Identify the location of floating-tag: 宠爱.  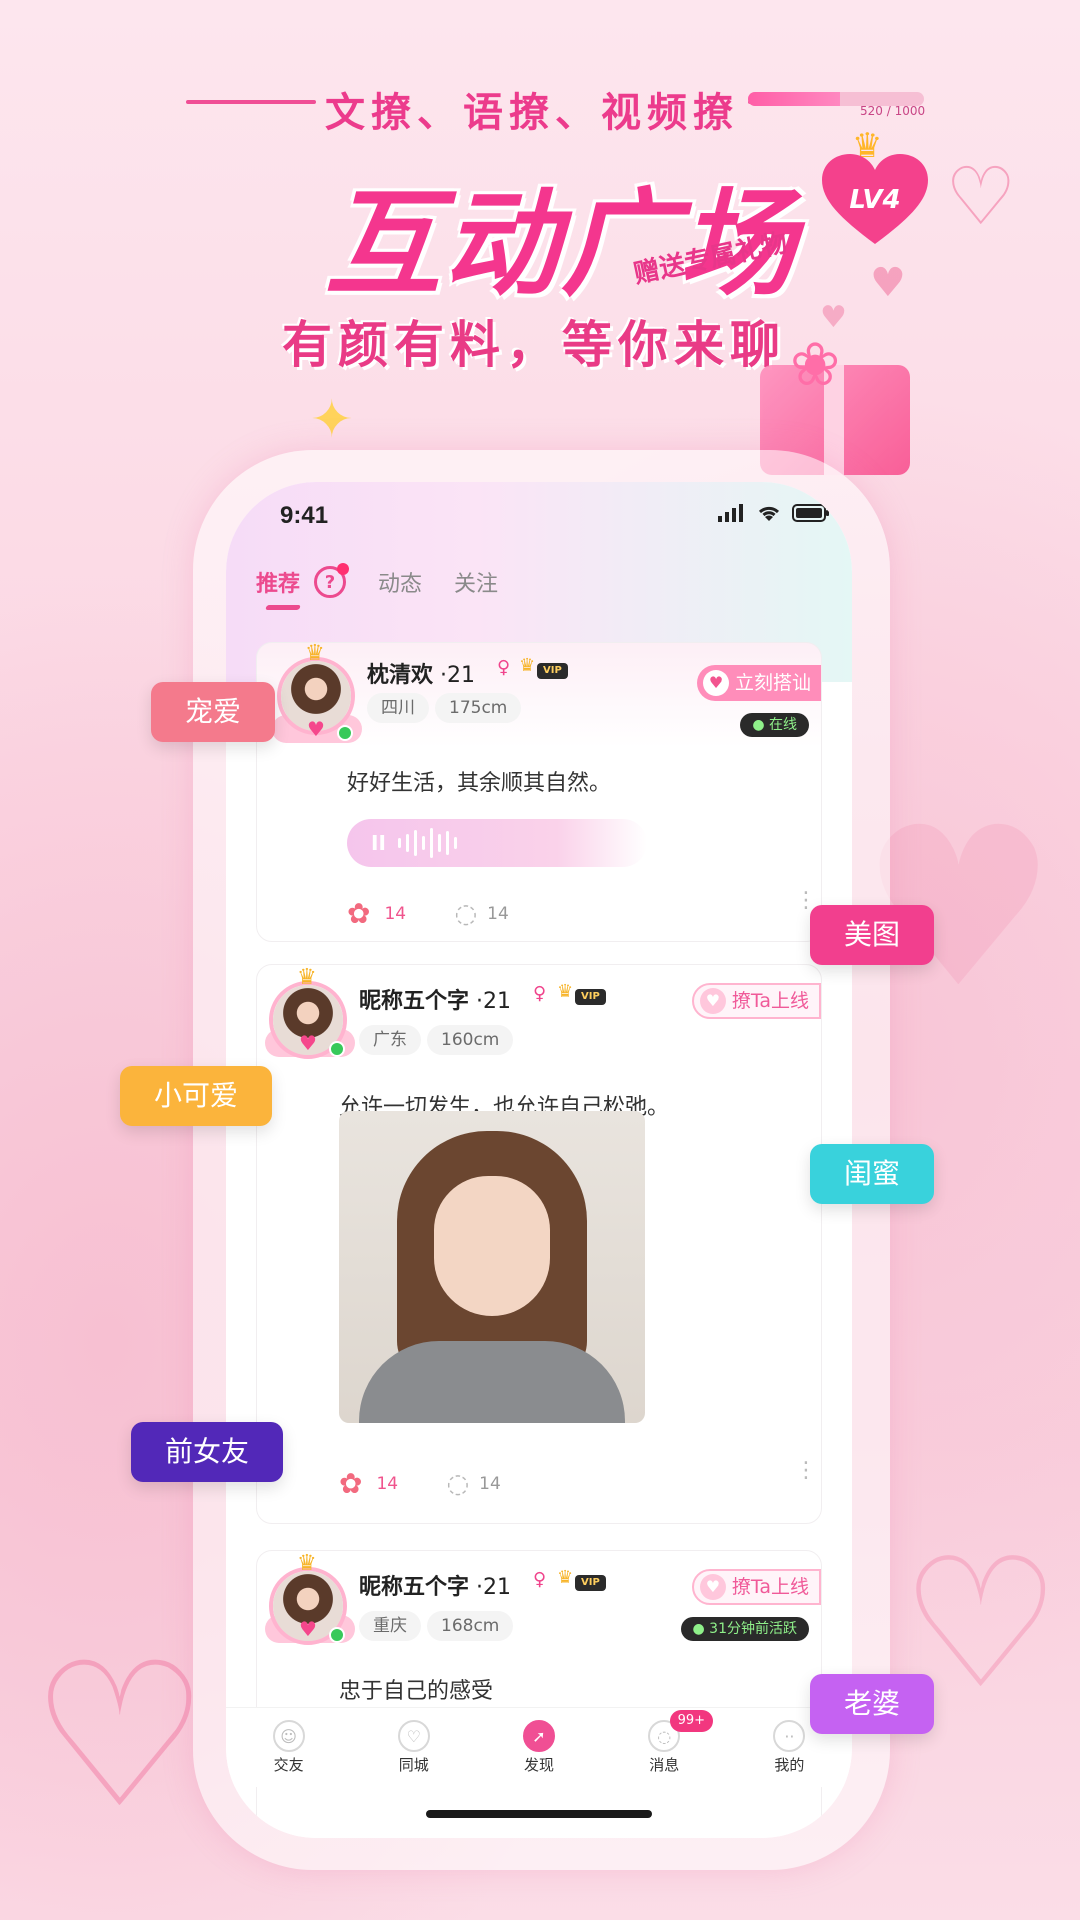
(213, 712).